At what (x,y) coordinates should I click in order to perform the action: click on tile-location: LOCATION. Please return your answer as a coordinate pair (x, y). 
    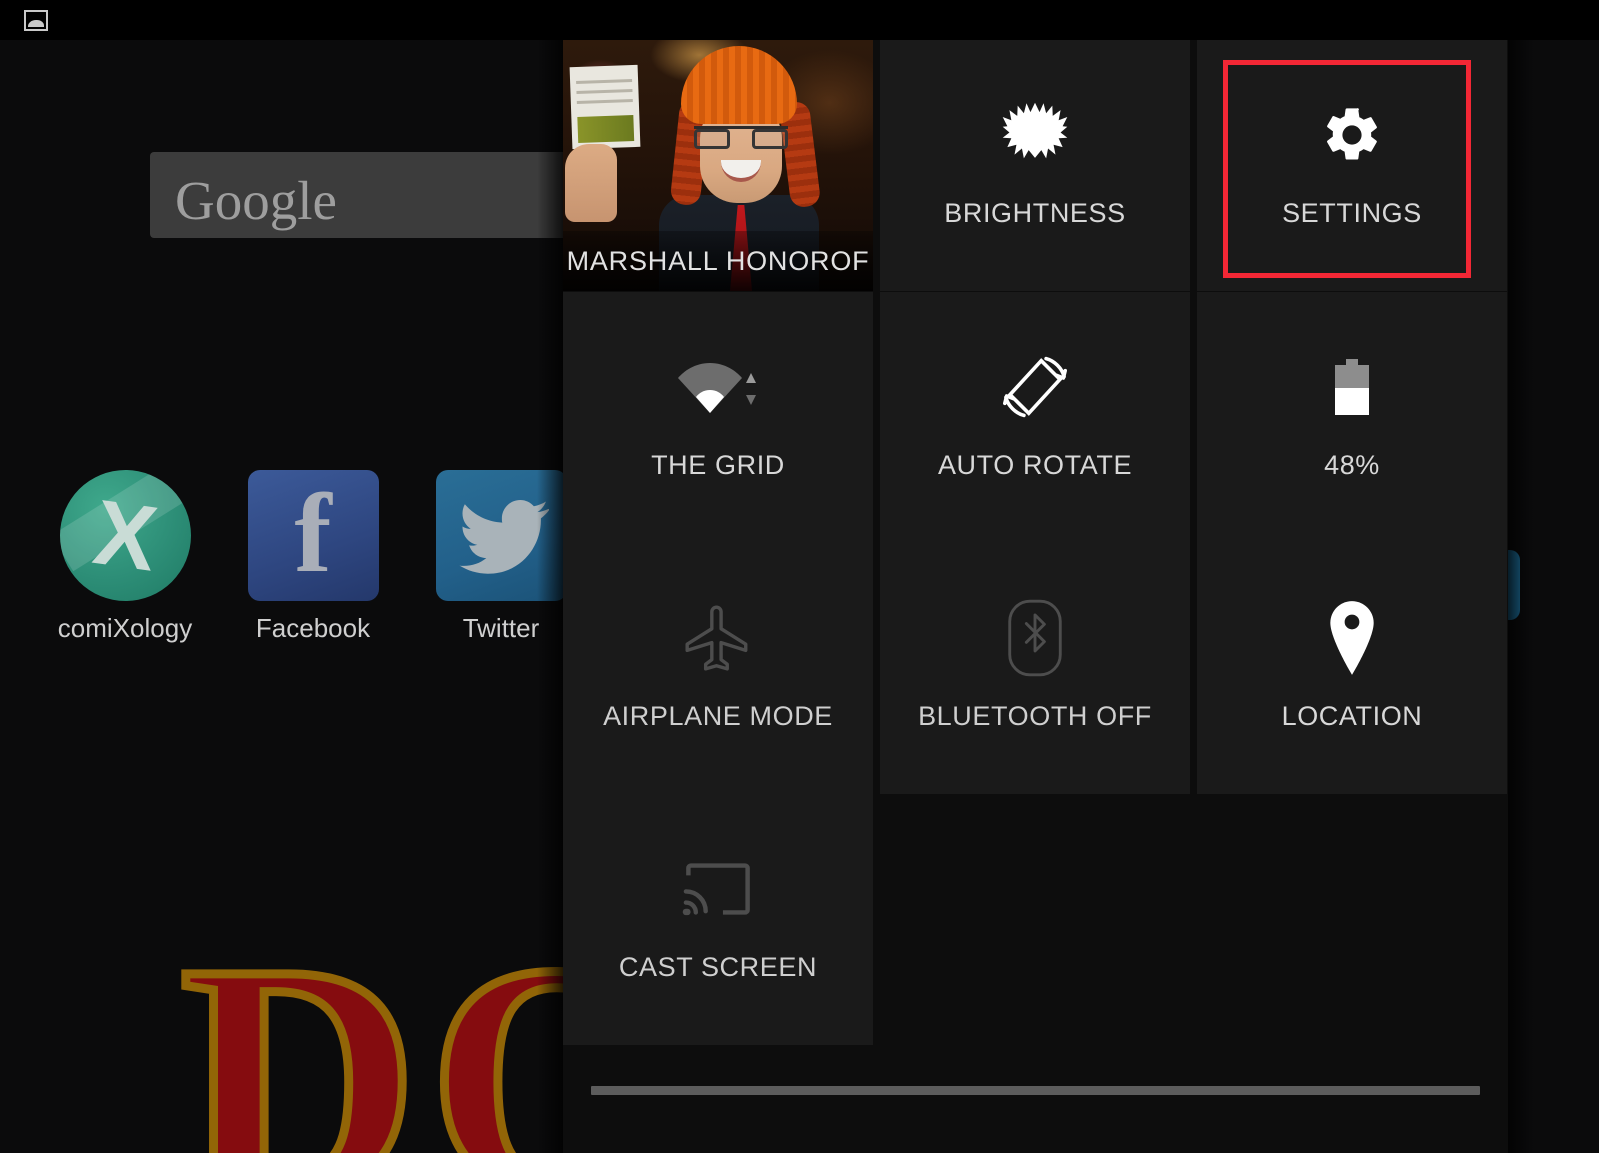
    Looking at the image, I should click on (1352, 668).